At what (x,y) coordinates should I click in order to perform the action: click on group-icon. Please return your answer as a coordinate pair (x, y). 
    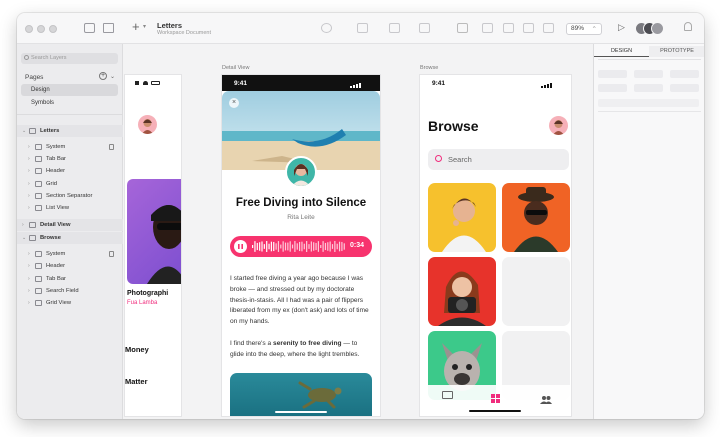
    Looking at the image, I should click on (394, 28).